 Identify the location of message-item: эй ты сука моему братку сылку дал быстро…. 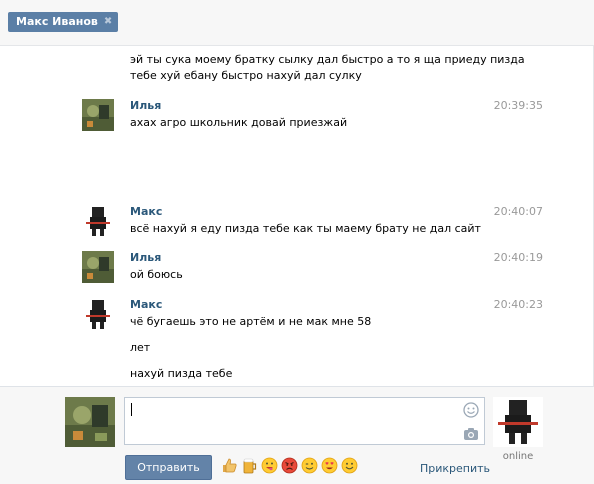
(317, 72).